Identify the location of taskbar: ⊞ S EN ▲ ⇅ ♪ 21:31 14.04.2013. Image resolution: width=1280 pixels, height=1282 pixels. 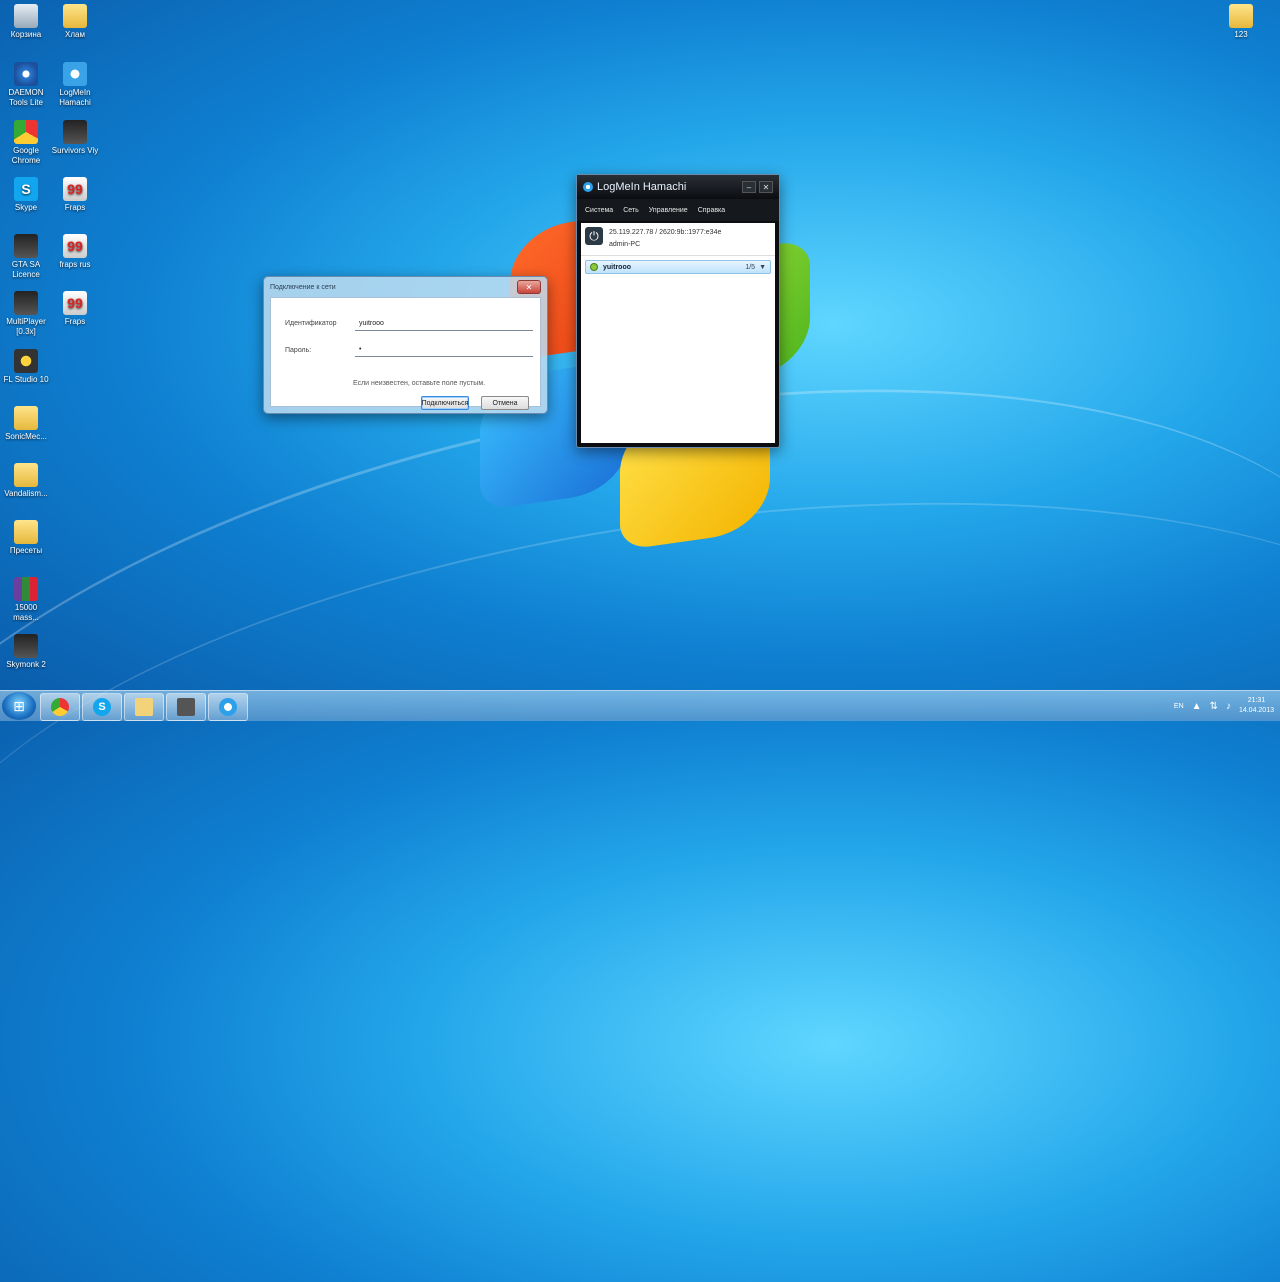
(640, 705).